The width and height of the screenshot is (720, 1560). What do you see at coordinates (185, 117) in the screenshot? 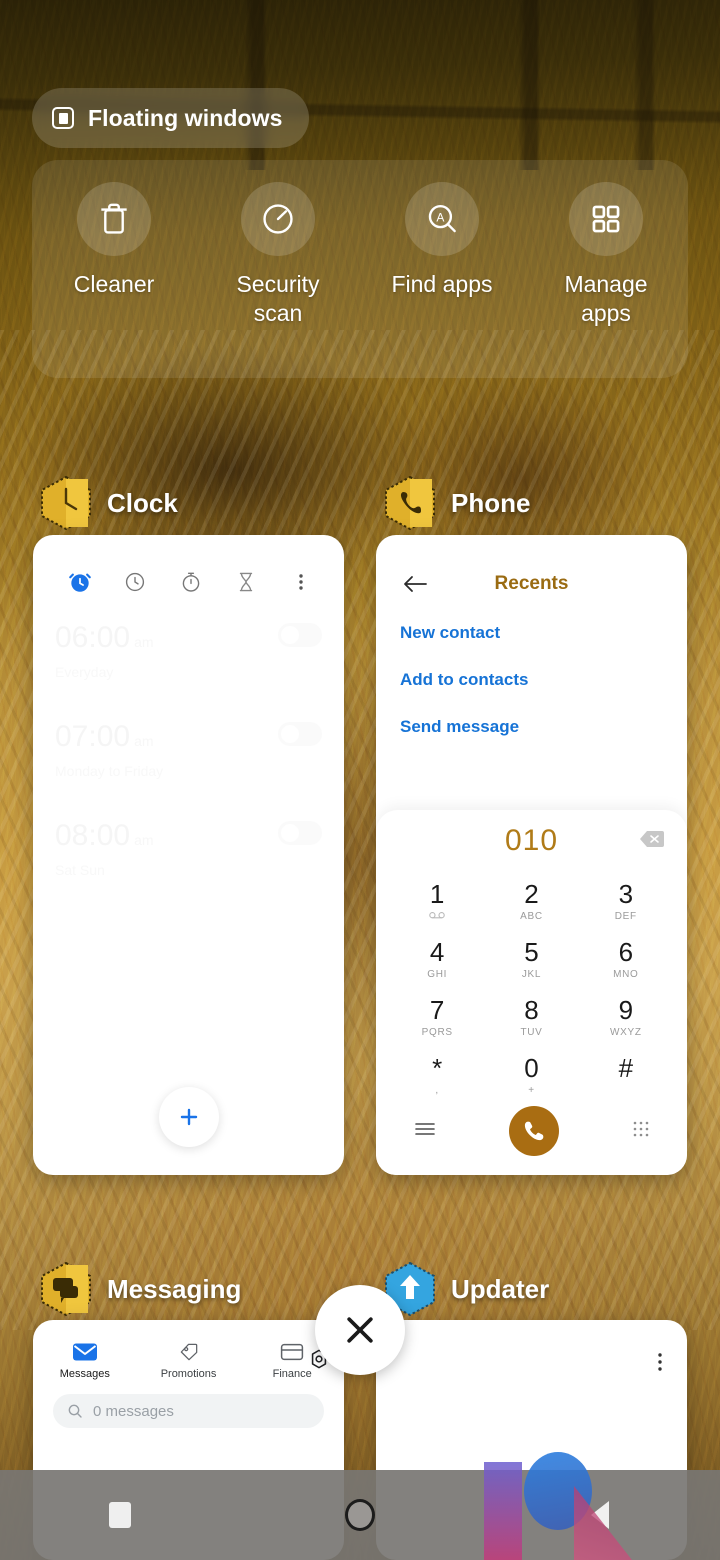
I see `floating-windows-label: Floating windows` at bounding box center [185, 117].